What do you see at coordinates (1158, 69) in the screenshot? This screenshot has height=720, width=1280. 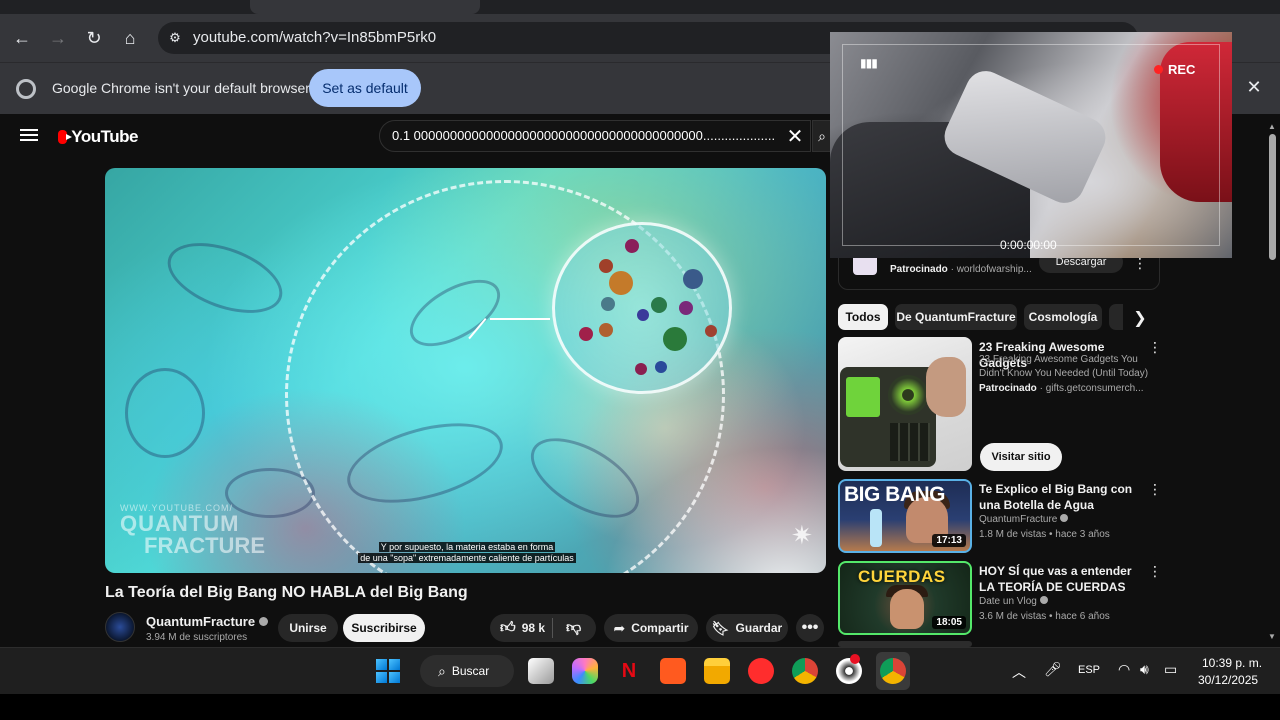 I see `recording-dot-icon` at bounding box center [1158, 69].